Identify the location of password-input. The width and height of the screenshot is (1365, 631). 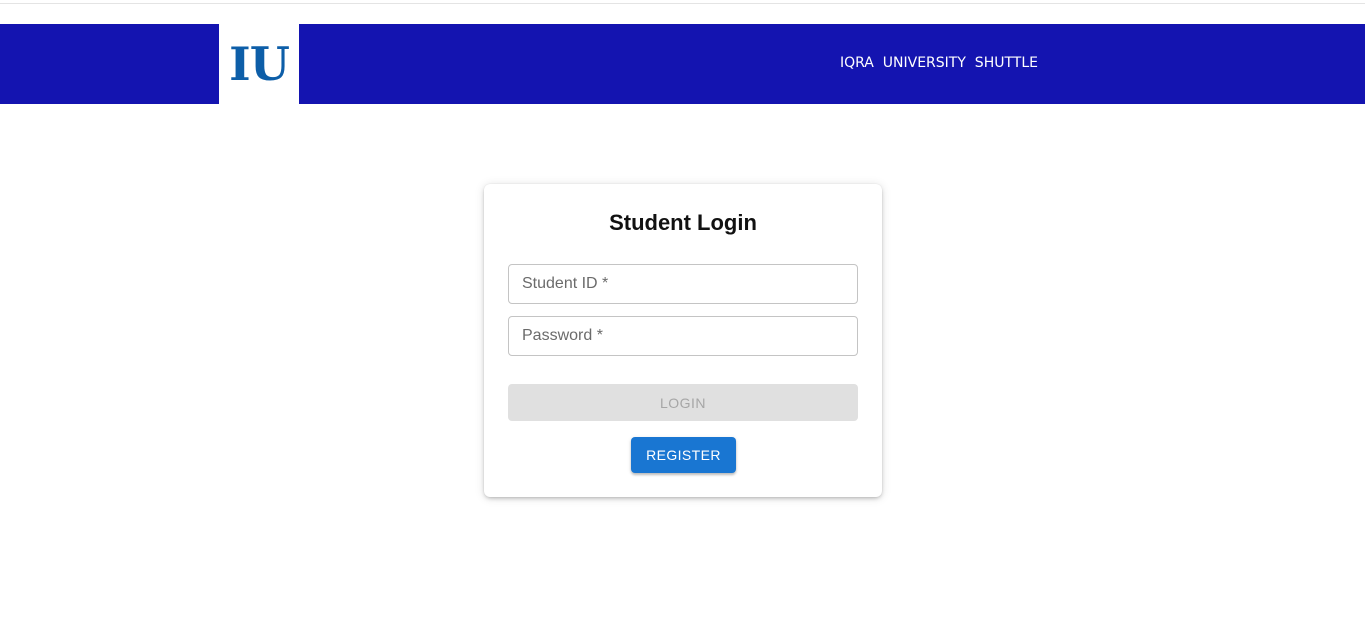
(683, 336).